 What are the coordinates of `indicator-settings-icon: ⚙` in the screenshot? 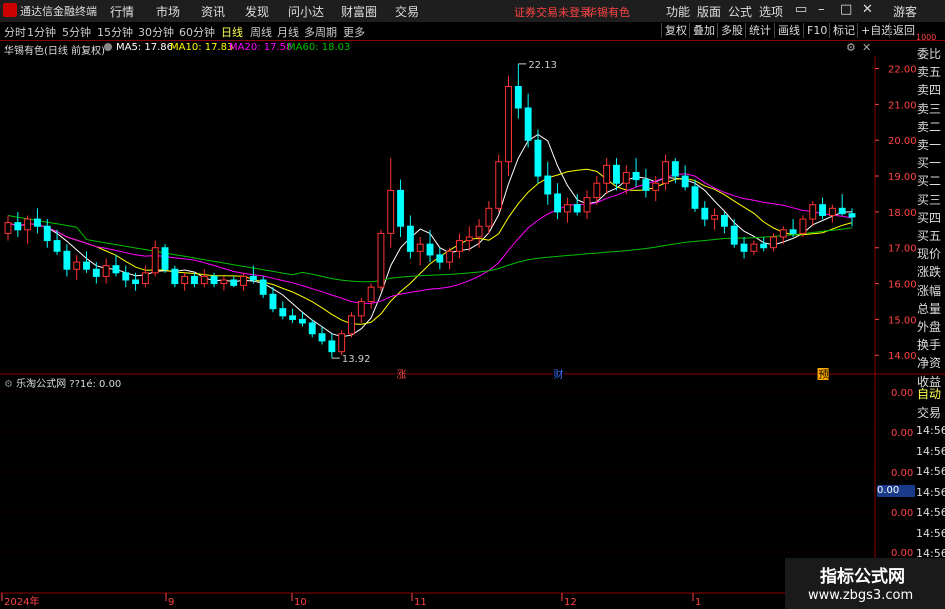 It's located at (8, 384).